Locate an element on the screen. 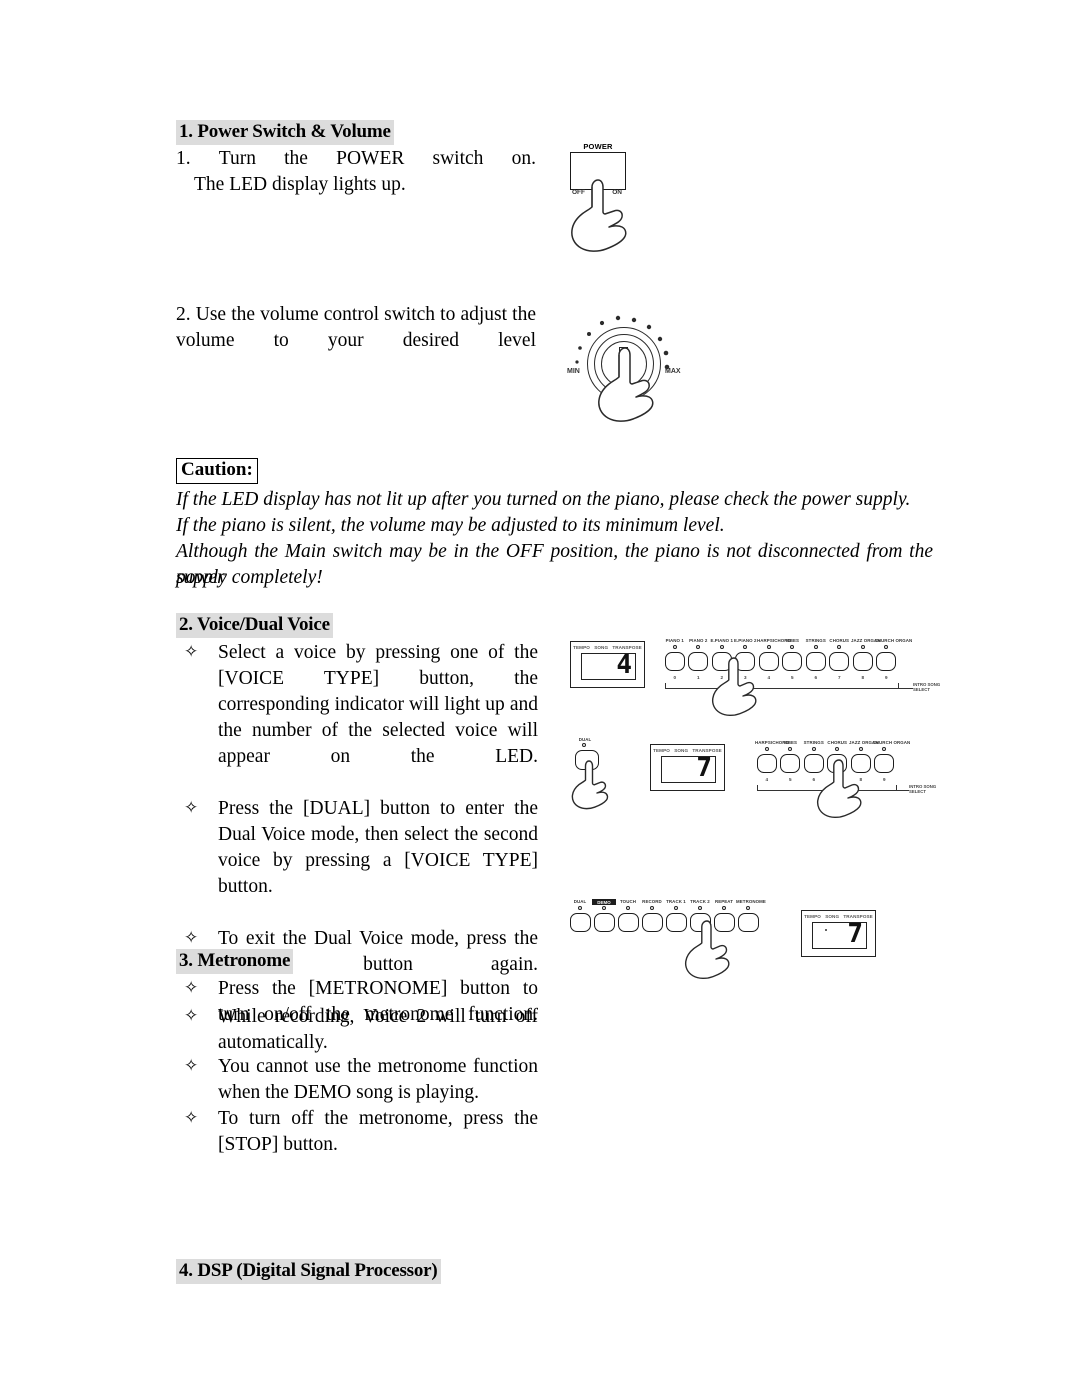  led-value: 7 is located at coordinates (704, 769).